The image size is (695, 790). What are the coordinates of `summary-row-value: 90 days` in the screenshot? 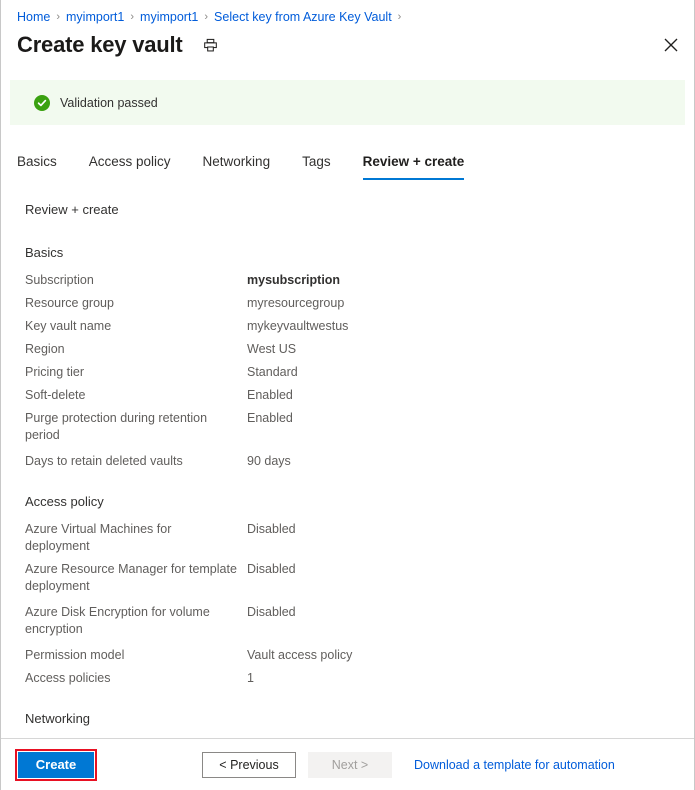 It's located at (269, 461).